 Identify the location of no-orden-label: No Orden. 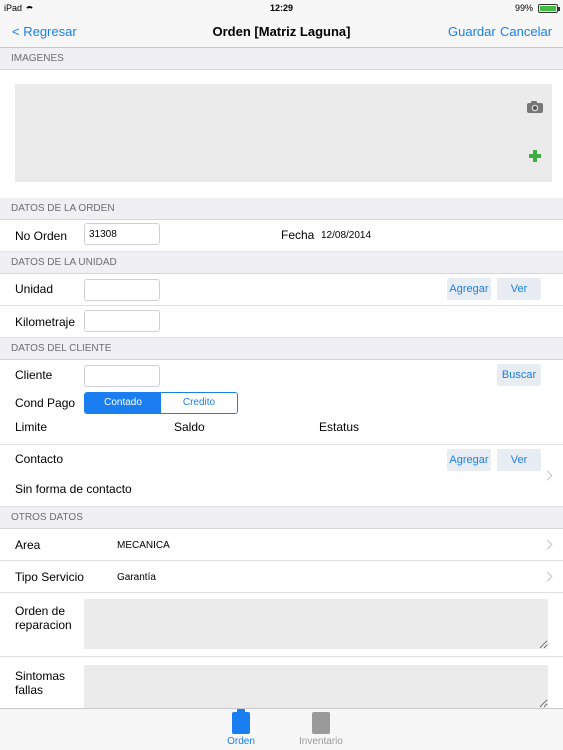
(41, 236).